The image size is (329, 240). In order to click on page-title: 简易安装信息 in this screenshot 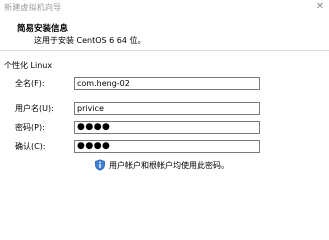, I will do `click(43, 29)`.